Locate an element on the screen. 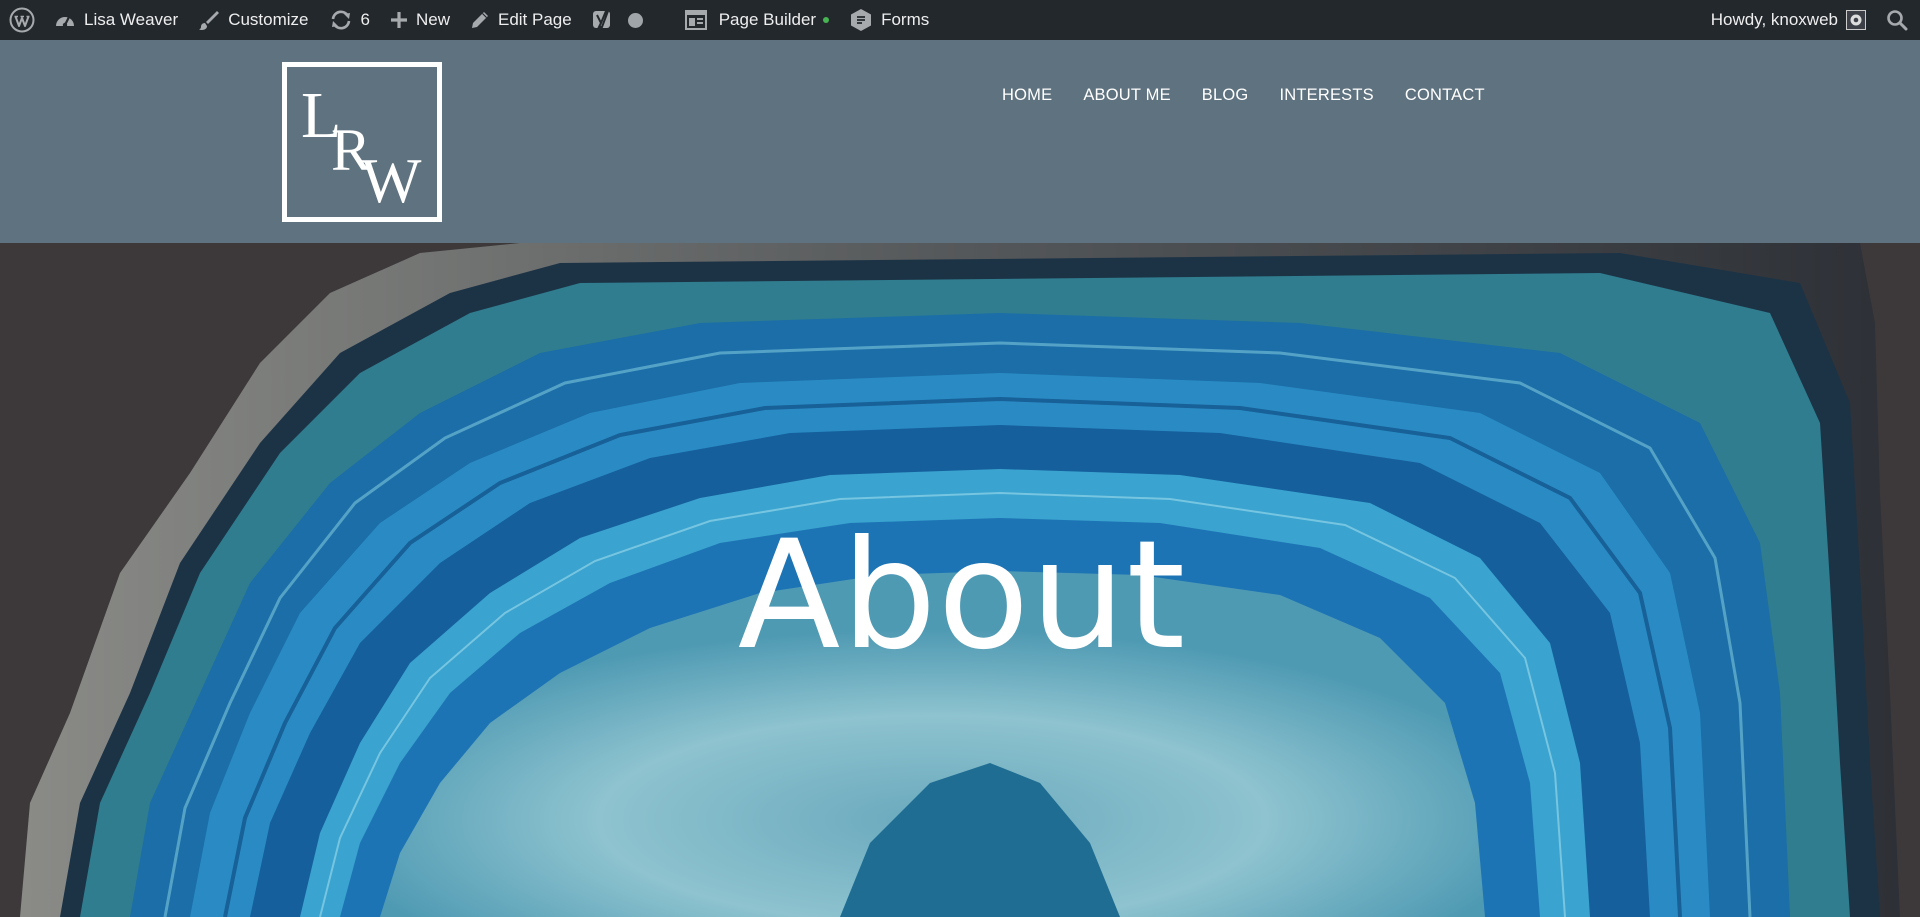 The width and height of the screenshot is (1920, 917). admin-search-button is located at coordinates (1900, 20).